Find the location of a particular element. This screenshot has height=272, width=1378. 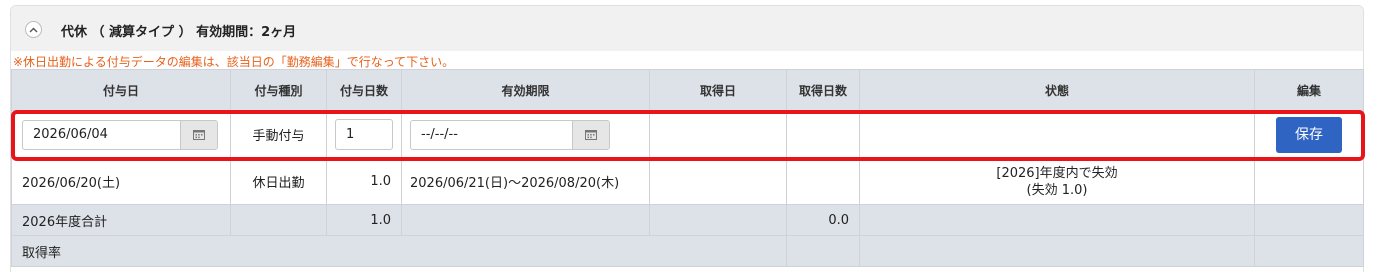

grant-type-value: 手動付与 is located at coordinates (278, 134).